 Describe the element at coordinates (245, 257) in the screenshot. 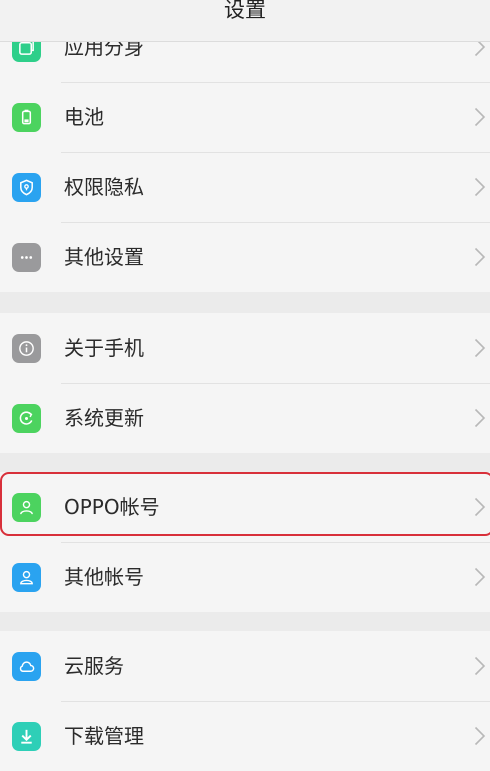

I see `row-other-settings: 其他设置` at that location.